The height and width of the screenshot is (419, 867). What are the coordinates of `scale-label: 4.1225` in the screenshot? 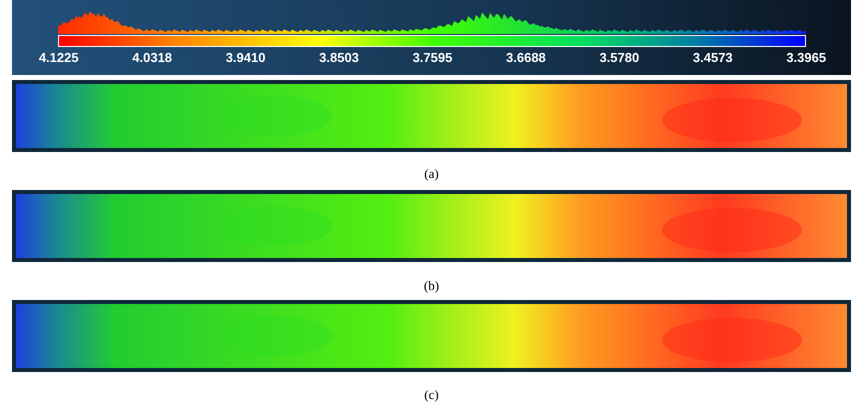 It's located at (59, 57).